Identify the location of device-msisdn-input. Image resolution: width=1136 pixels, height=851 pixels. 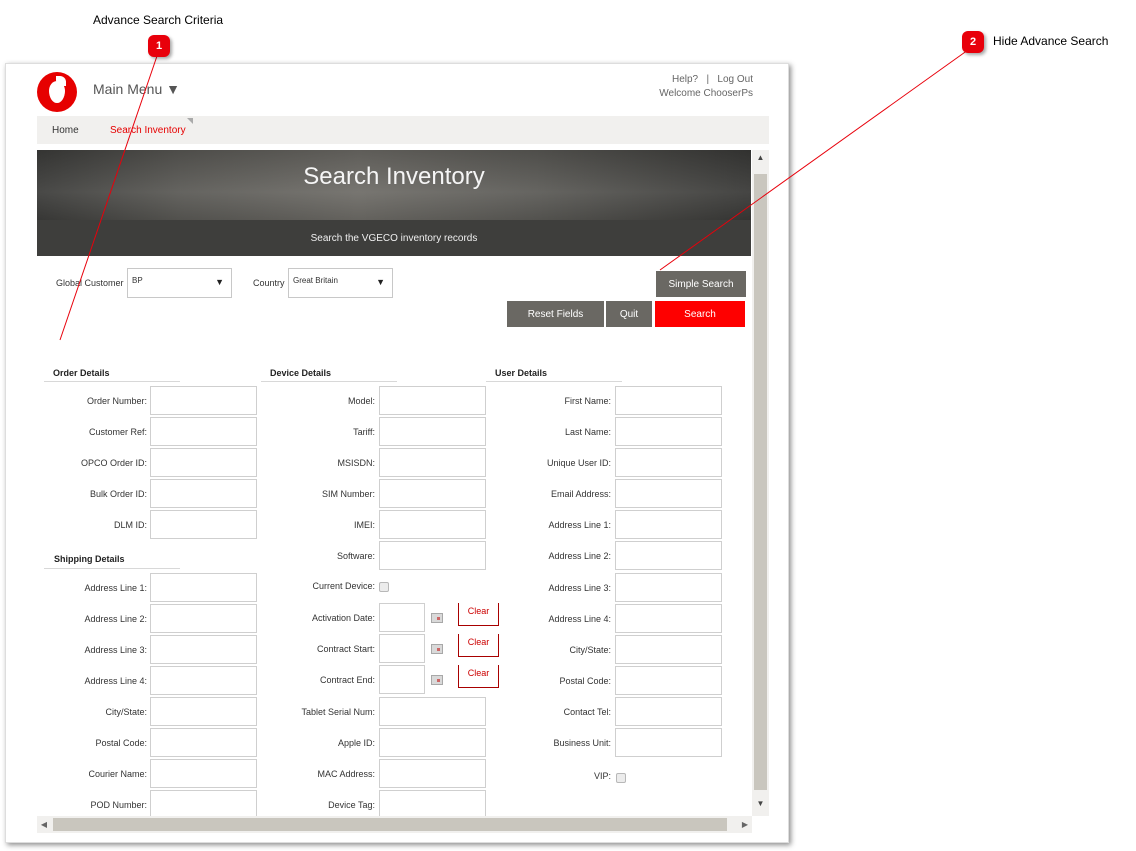
(432, 462).